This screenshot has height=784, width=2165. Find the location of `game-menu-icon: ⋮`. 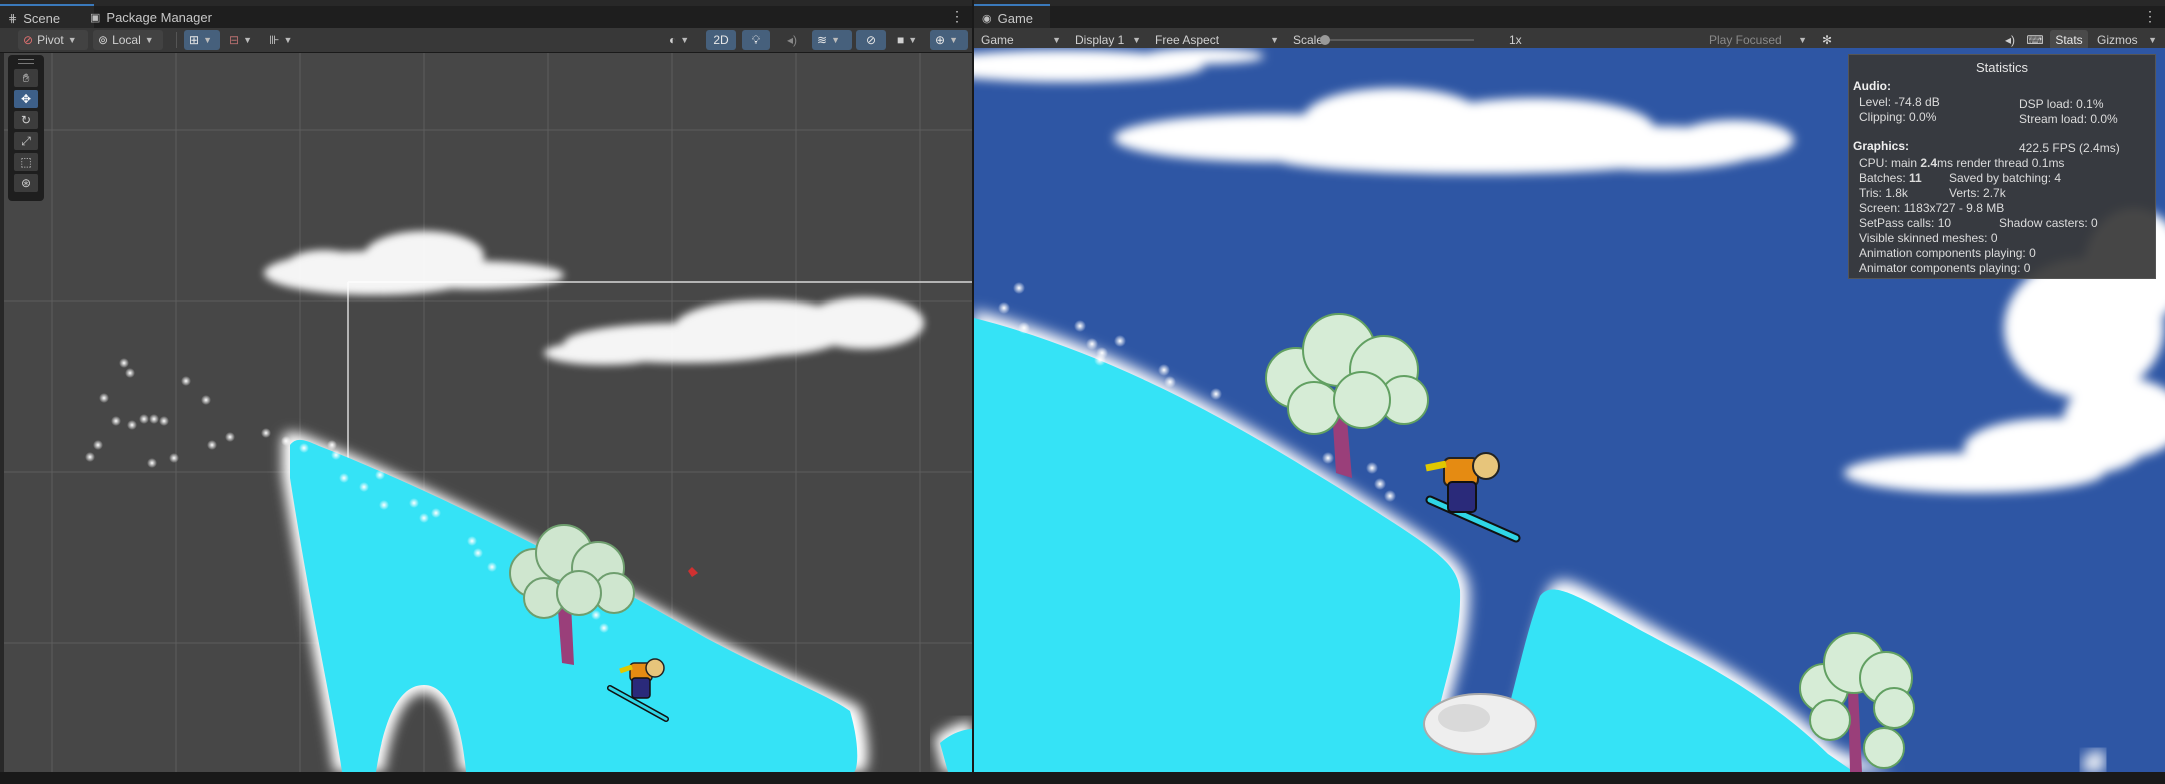

game-menu-icon: ⋮ is located at coordinates (2150, 16).